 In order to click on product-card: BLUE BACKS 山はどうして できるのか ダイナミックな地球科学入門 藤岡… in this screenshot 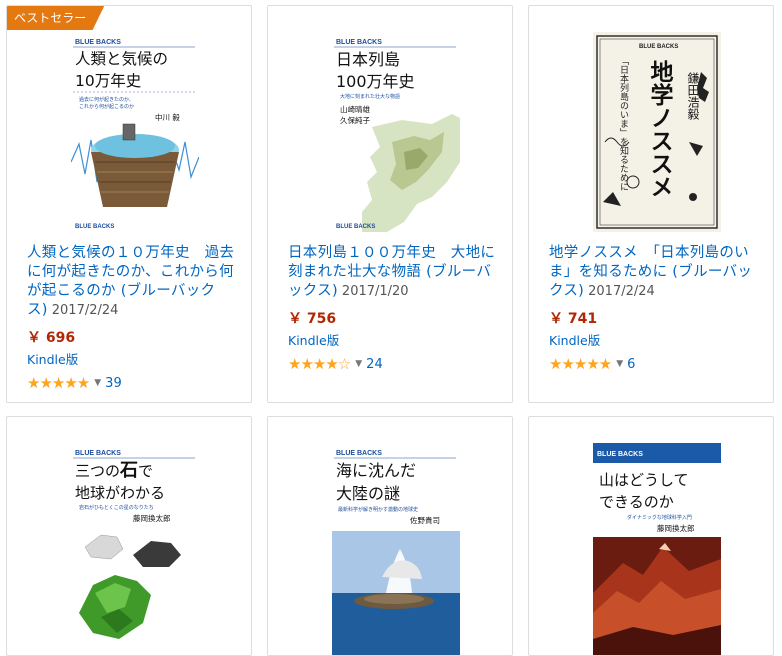, I will do `click(651, 536)`.